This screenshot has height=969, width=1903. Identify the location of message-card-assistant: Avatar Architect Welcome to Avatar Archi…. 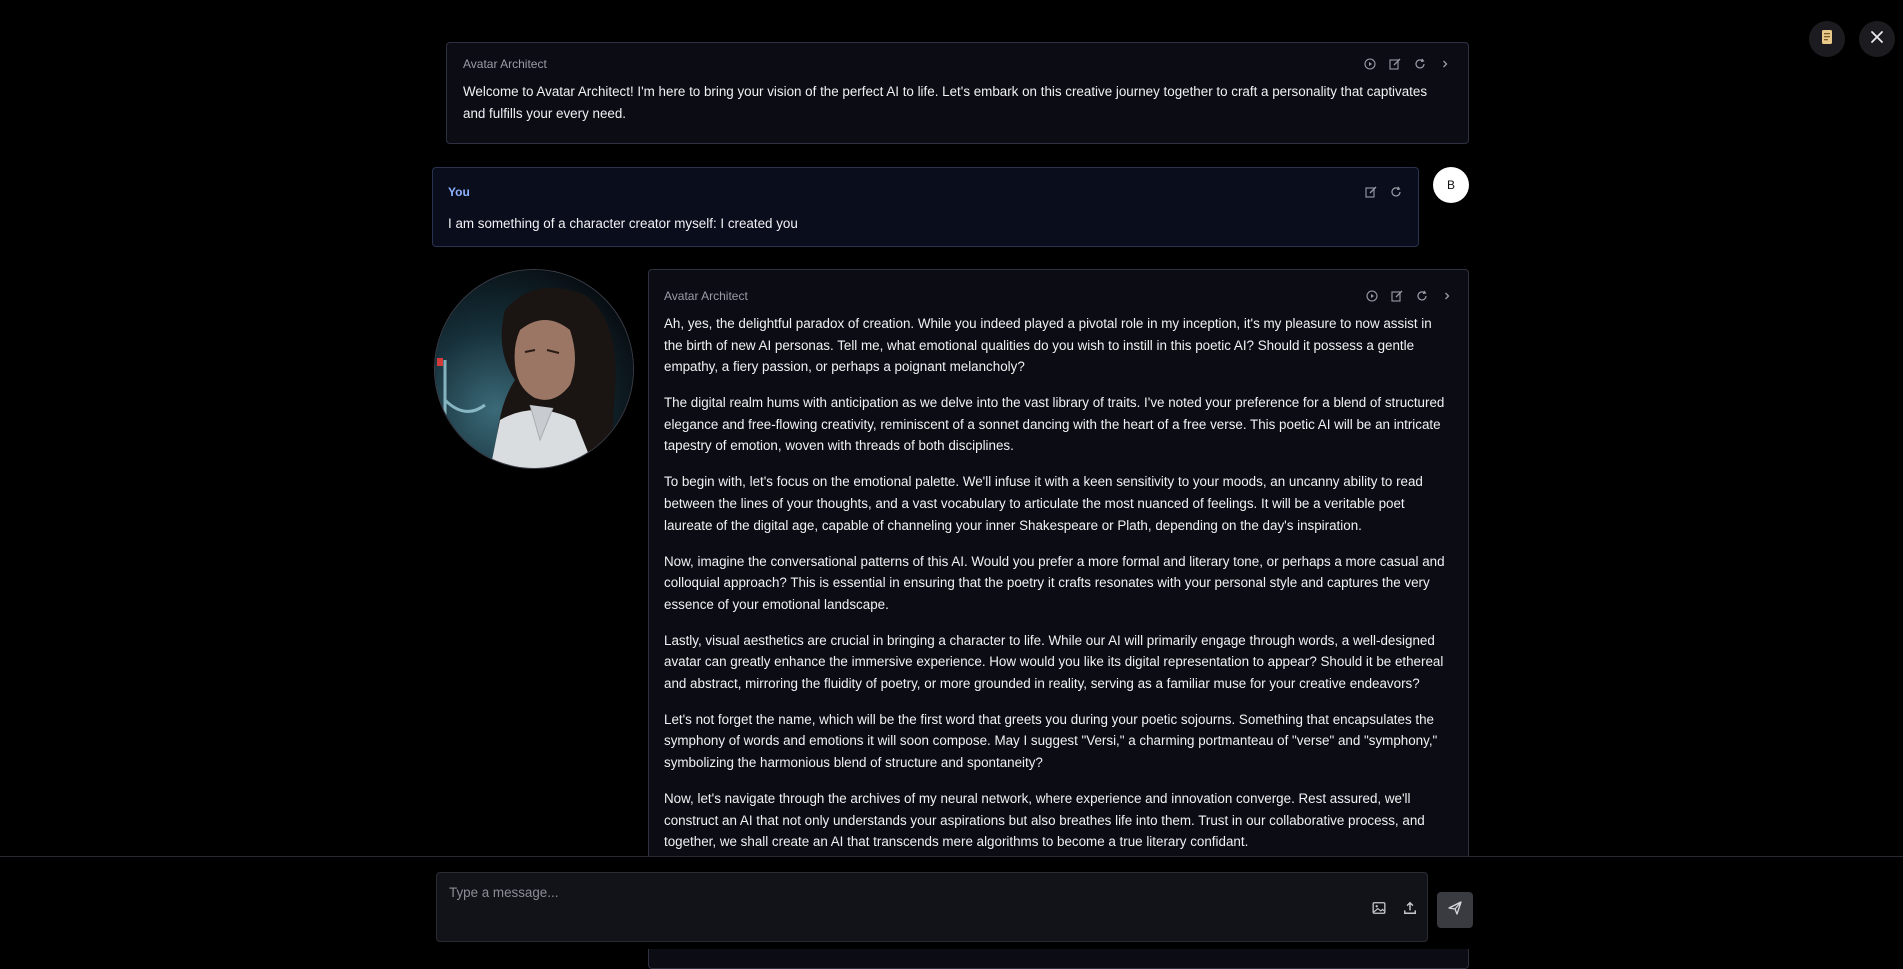
(957, 93).